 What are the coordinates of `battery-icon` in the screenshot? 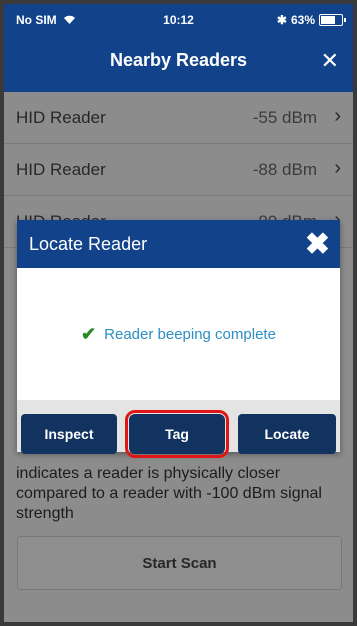 It's located at (332, 20).